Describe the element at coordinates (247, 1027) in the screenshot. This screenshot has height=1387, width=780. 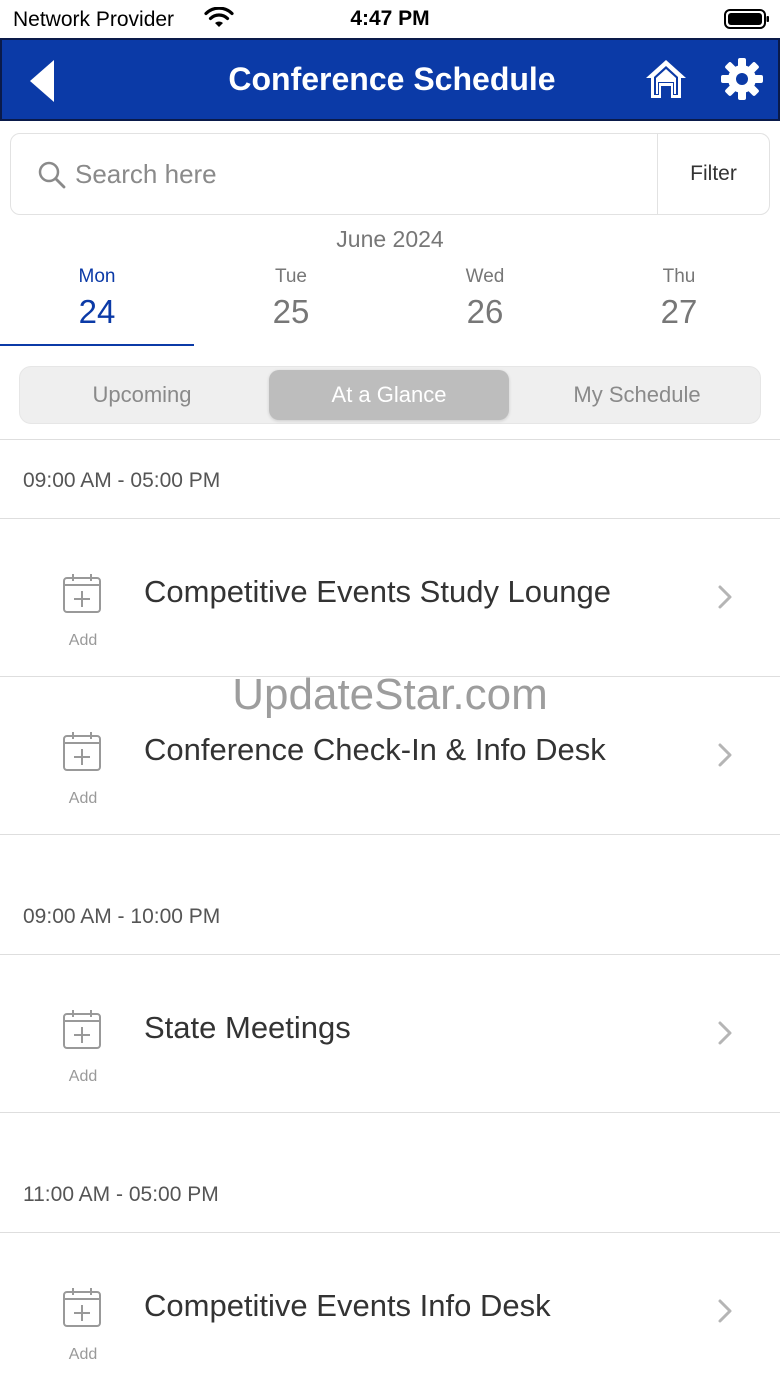
I see `event-title: State Meetings` at that location.